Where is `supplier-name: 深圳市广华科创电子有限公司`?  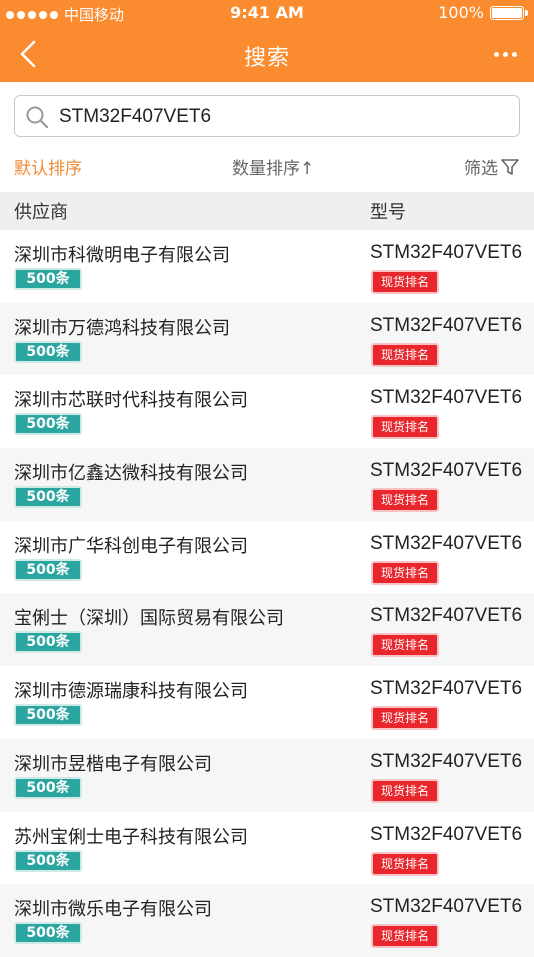
supplier-name: 深圳市广华科创电子有限公司 is located at coordinates (131, 546).